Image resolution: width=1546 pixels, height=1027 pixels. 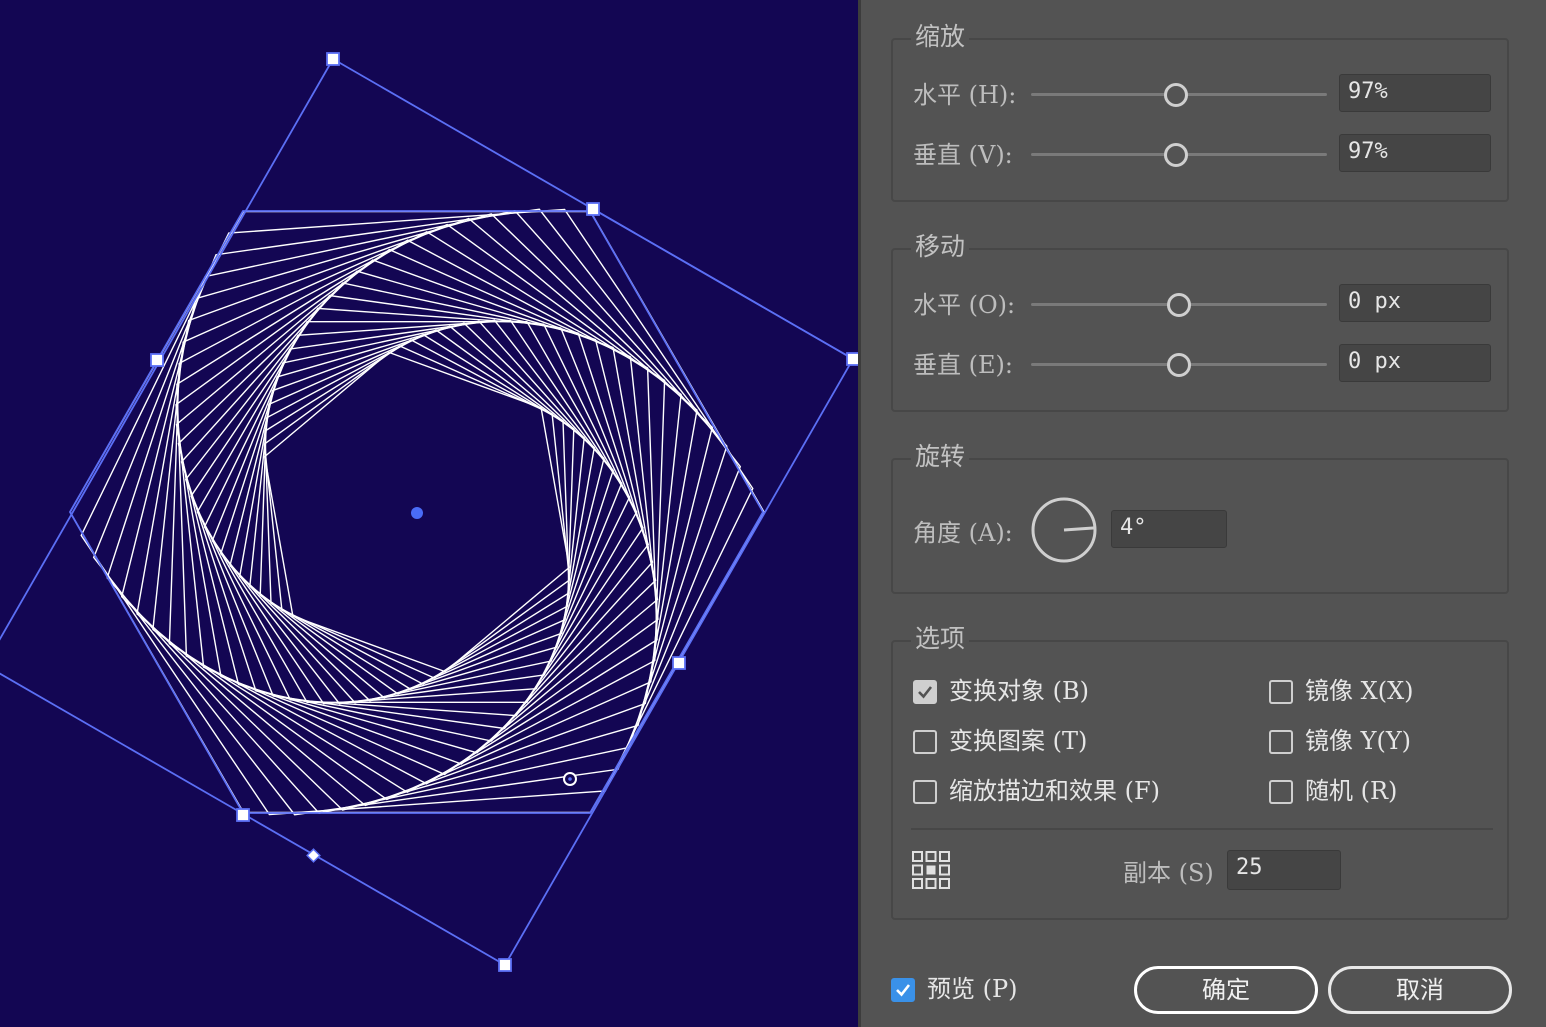 I want to click on transform-patterns-box, so click(x=925, y=742).